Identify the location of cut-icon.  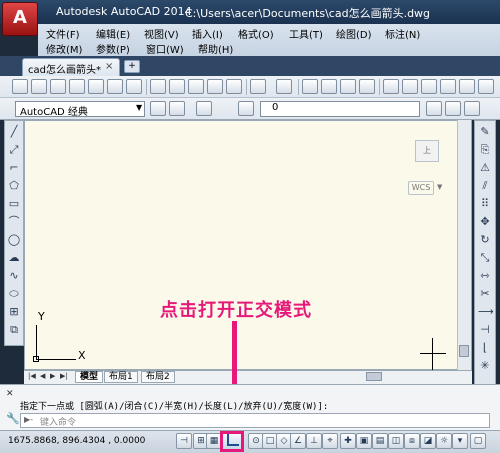
(158, 86).